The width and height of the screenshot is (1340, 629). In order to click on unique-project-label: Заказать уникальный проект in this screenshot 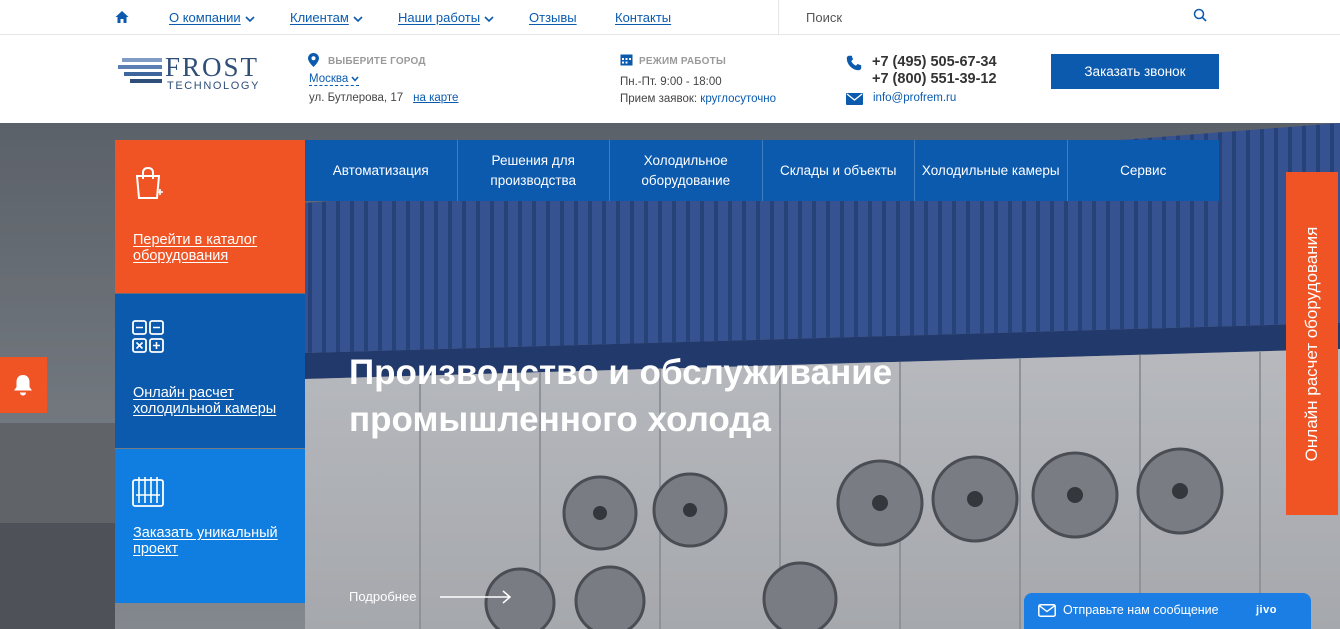, I will do `click(205, 541)`.